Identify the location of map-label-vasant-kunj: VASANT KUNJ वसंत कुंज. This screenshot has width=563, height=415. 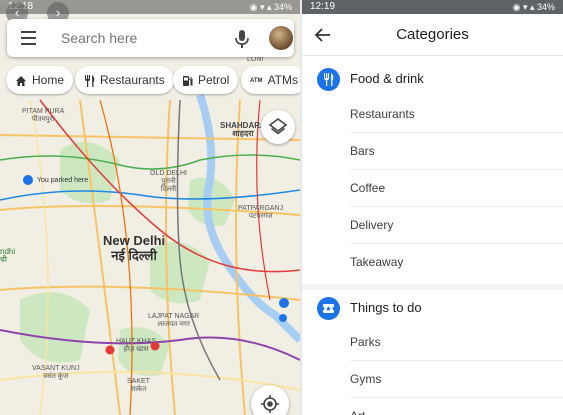
(56, 372).